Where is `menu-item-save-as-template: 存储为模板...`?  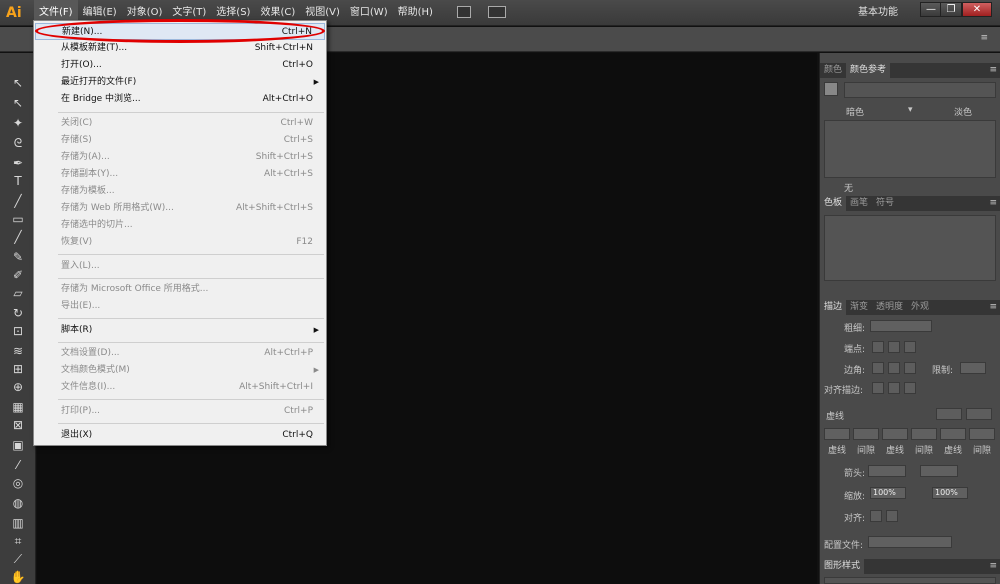
menu-item-save-as-template: 存储为模板... is located at coordinates (180, 191).